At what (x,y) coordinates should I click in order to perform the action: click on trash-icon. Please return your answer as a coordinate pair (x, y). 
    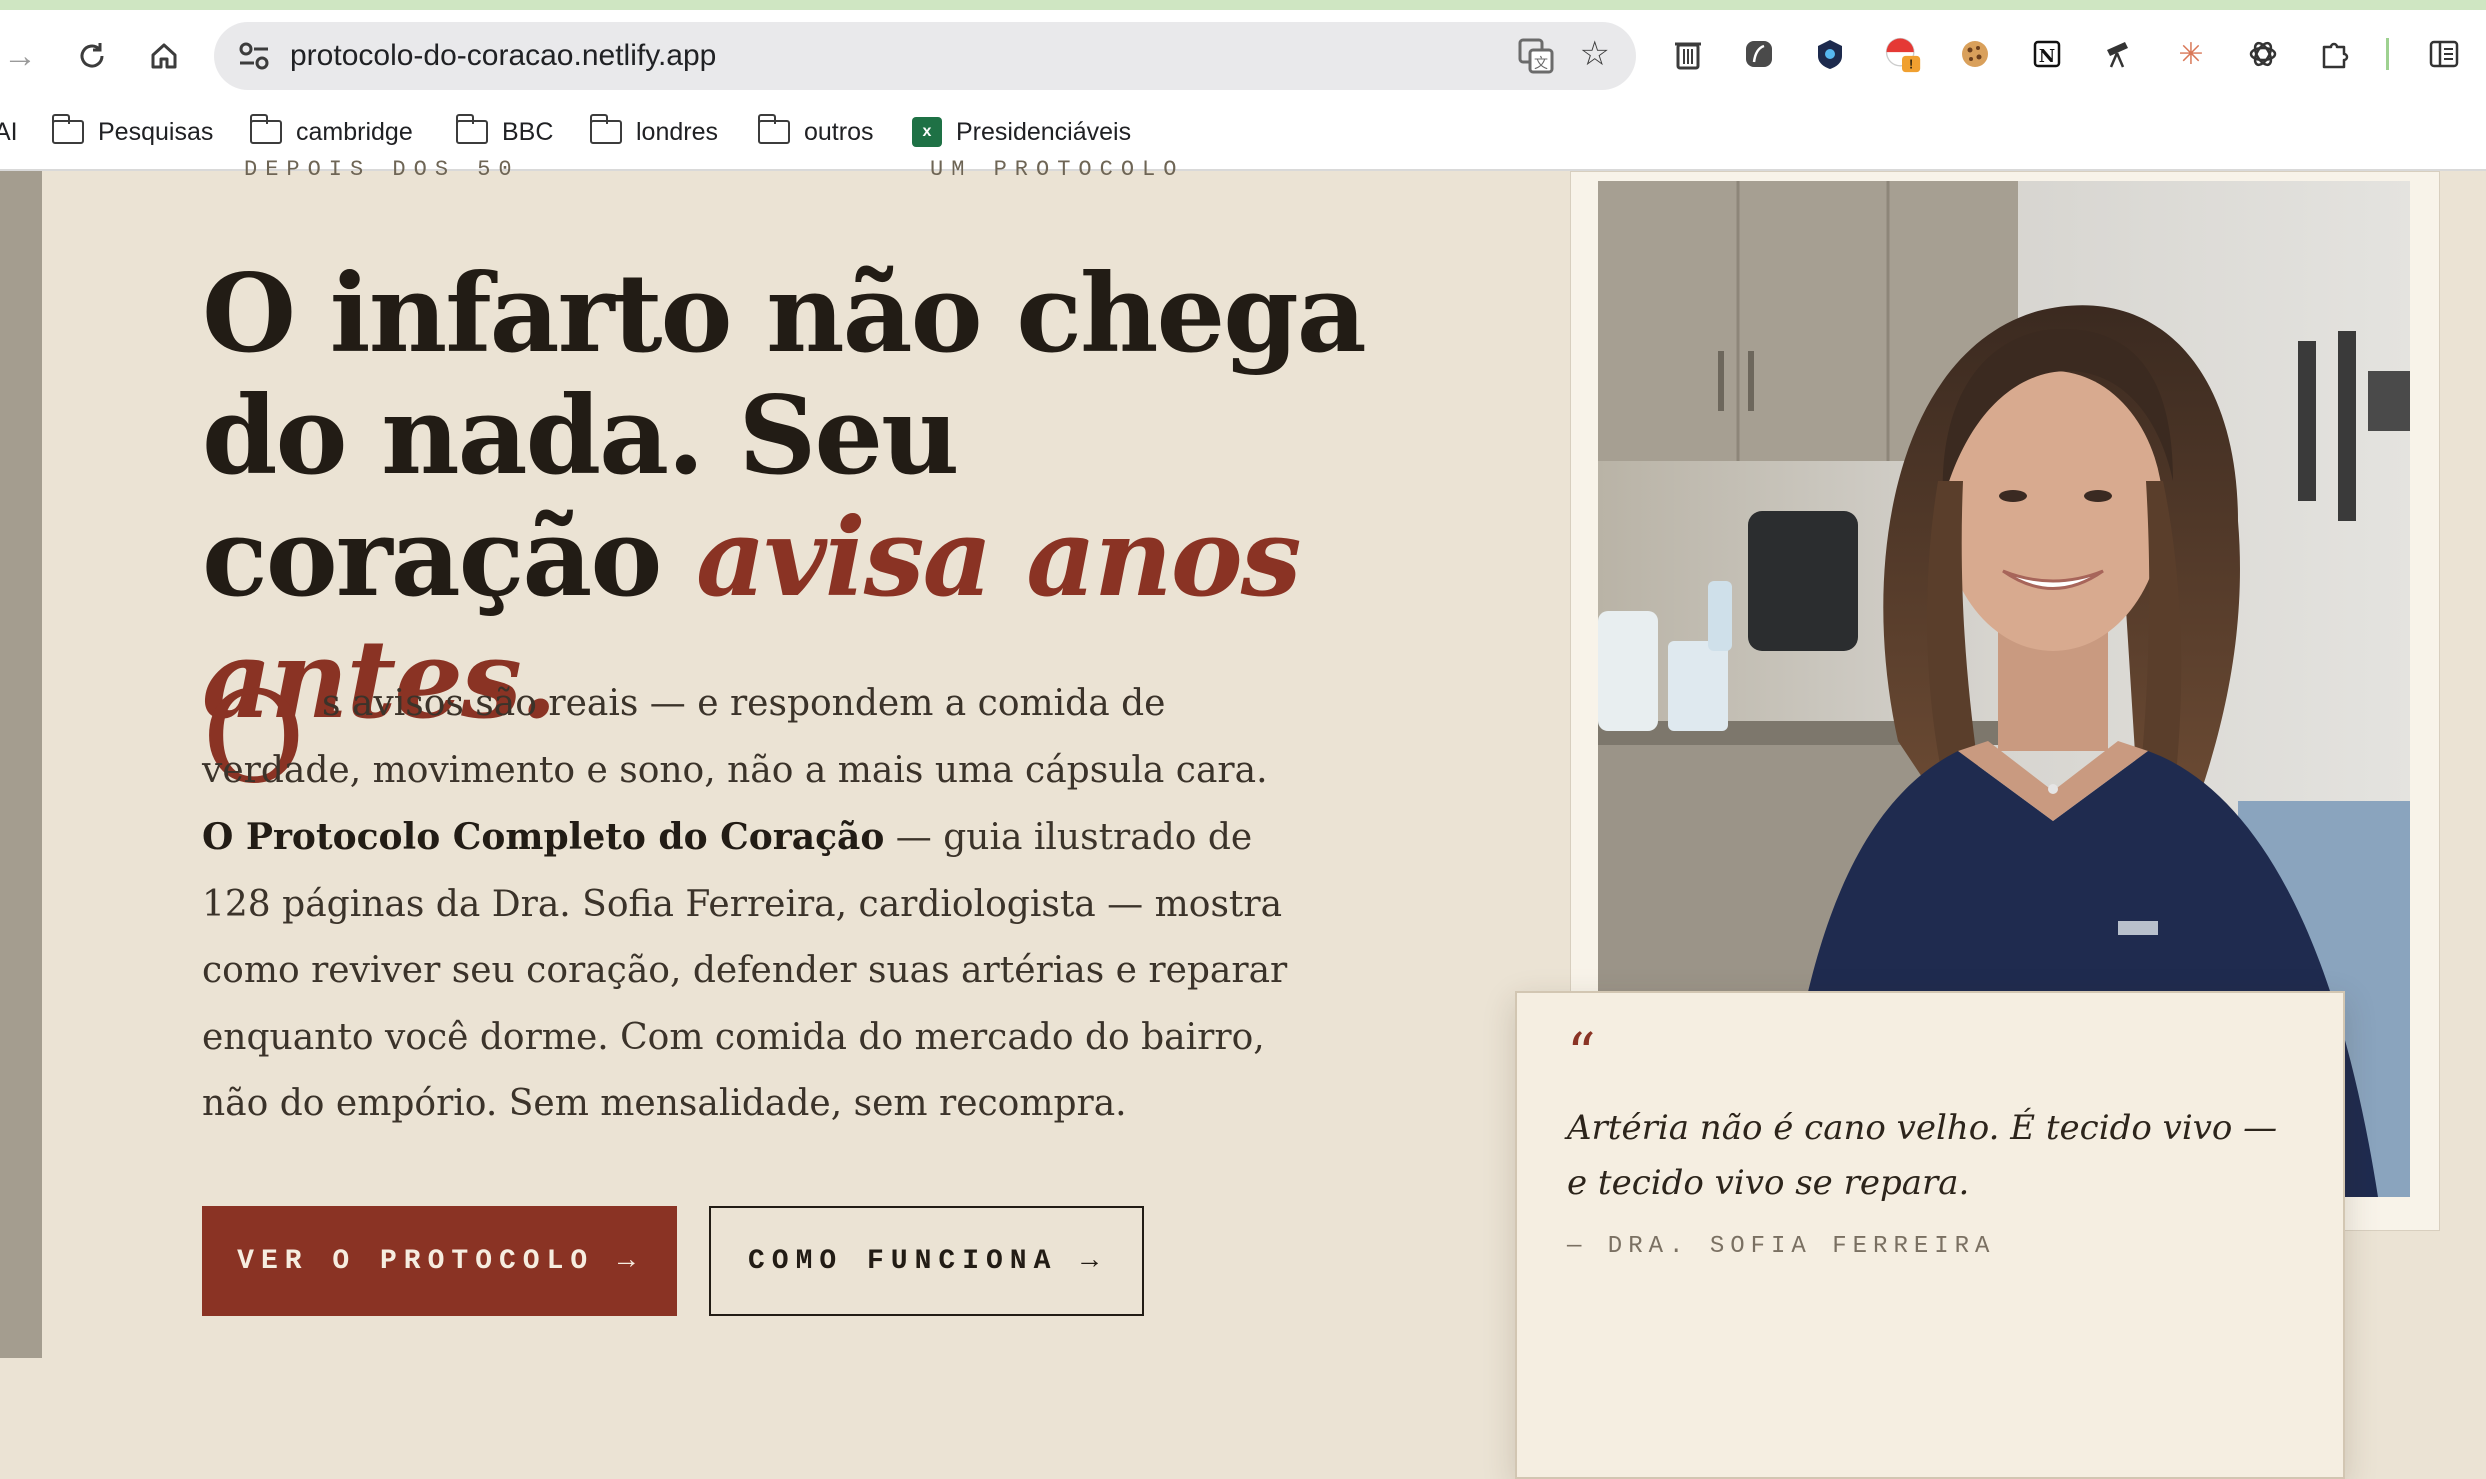
    Looking at the image, I should click on (1688, 54).